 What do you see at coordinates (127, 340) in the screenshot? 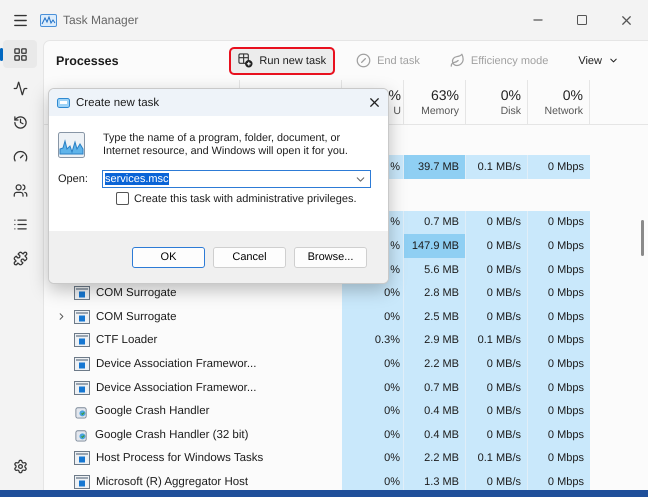
I see `process-name: CTF Loader` at bounding box center [127, 340].